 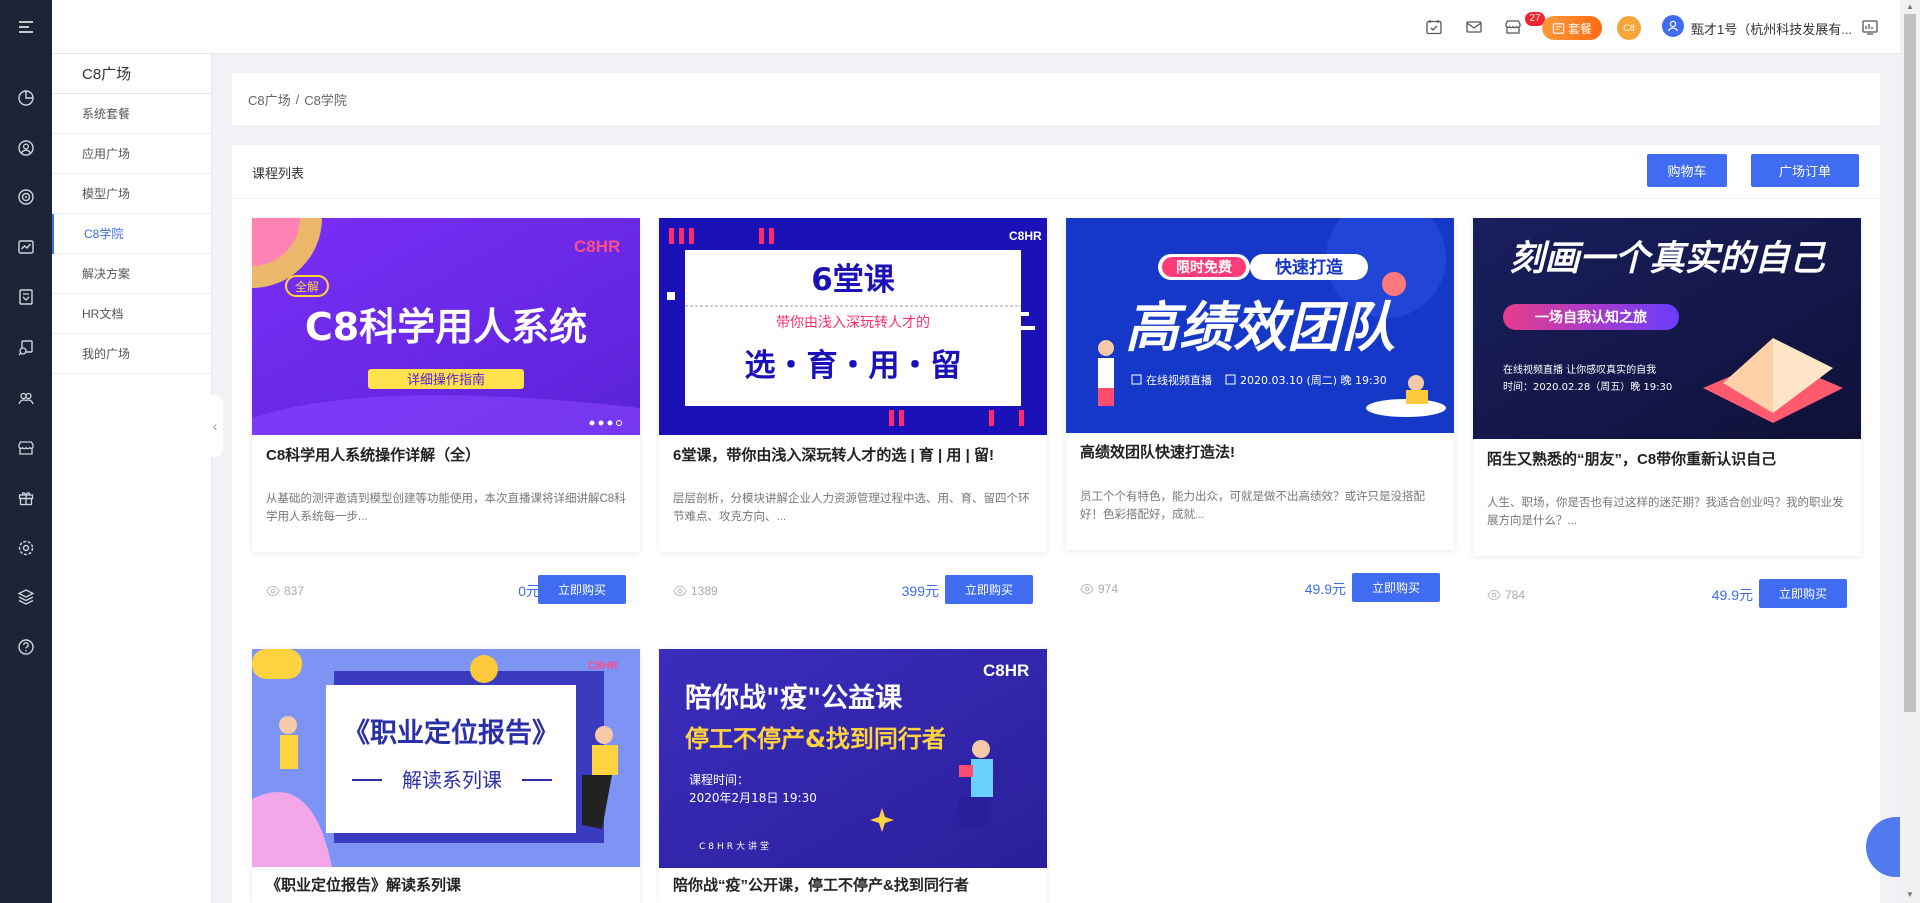 What do you see at coordinates (920, 591) in the screenshot?
I see `course-price: 399元` at bounding box center [920, 591].